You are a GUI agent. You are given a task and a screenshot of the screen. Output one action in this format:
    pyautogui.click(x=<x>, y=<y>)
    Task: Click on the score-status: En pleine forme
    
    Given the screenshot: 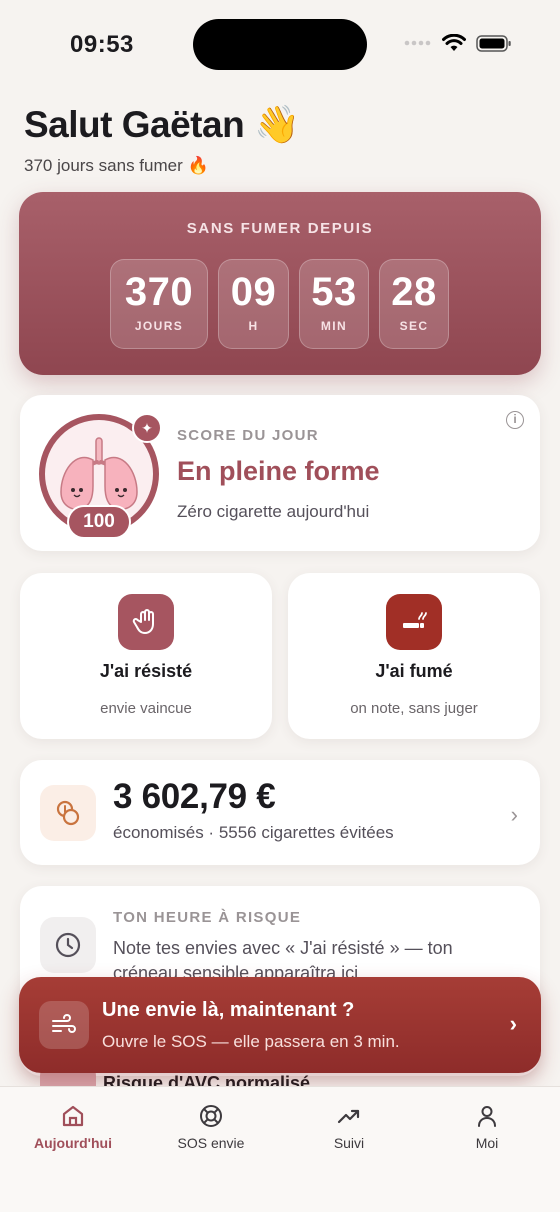 What is the action you would take?
    pyautogui.click(x=278, y=471)
    